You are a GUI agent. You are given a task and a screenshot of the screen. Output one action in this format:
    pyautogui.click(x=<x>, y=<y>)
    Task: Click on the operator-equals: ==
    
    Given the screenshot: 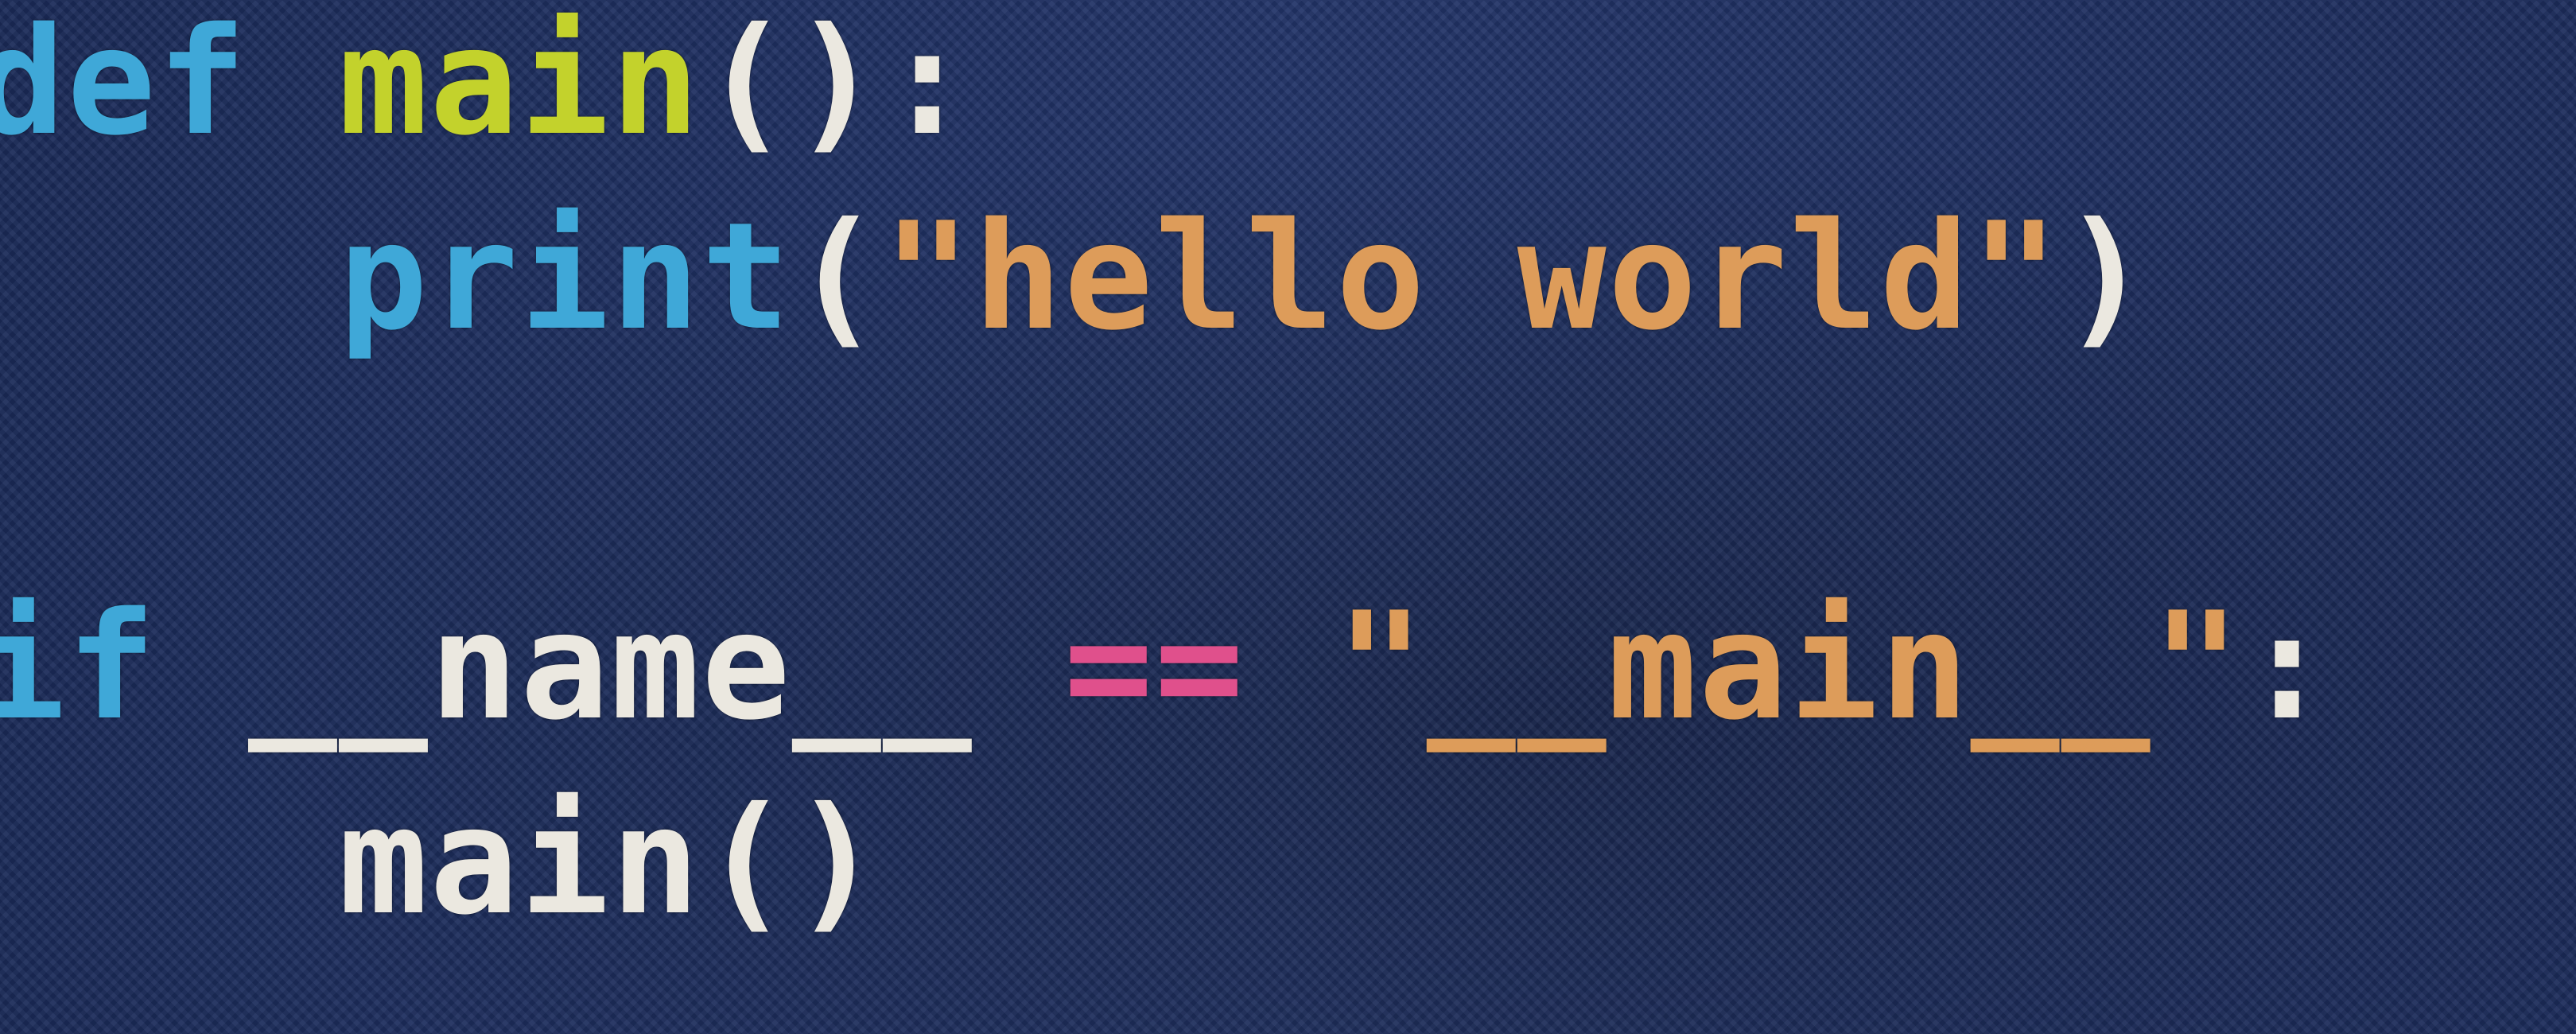 What is the action you would take?
    pyautogui.click(x=1154, y=666)
    